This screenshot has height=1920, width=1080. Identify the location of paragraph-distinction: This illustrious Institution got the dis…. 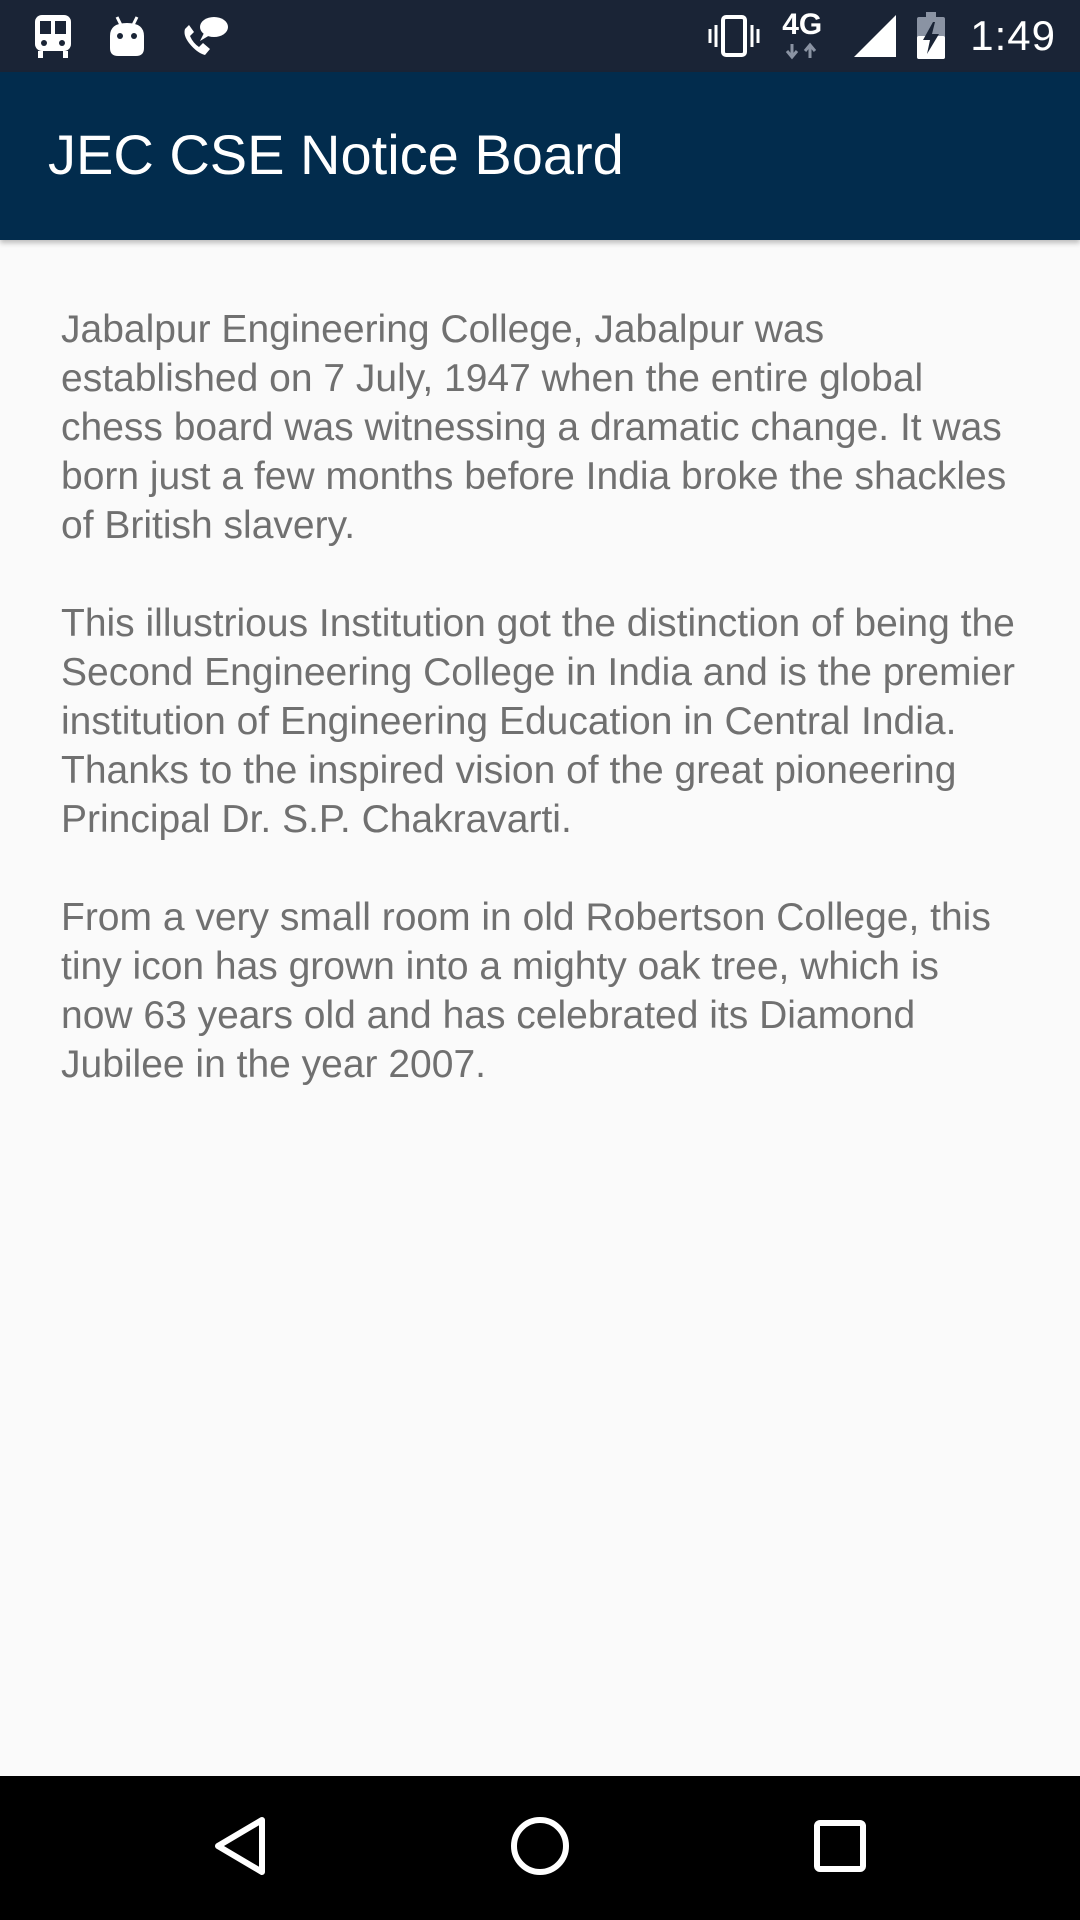
(538, 721).